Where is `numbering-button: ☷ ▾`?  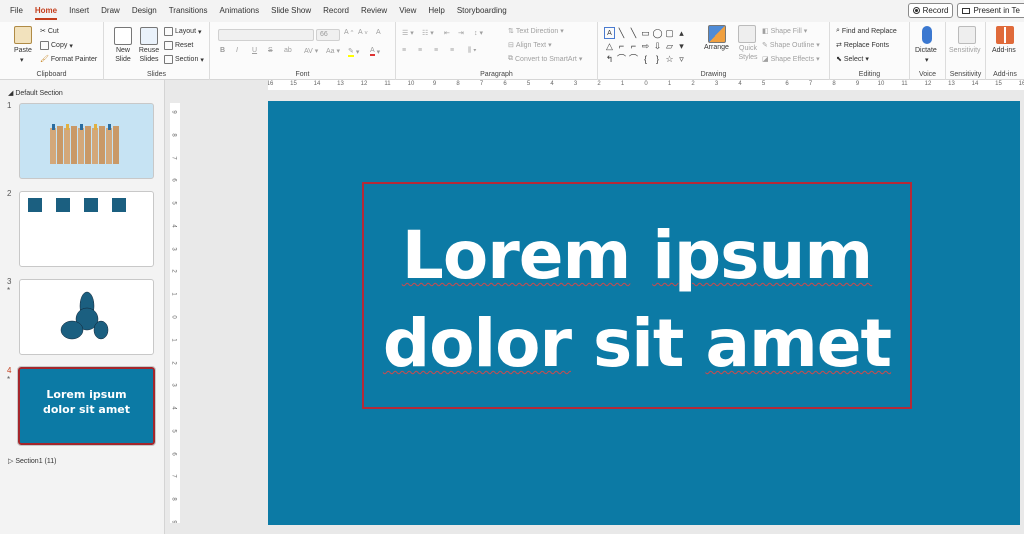
numbering-button: ☷ ▾ is located at coordinates (428, 33).